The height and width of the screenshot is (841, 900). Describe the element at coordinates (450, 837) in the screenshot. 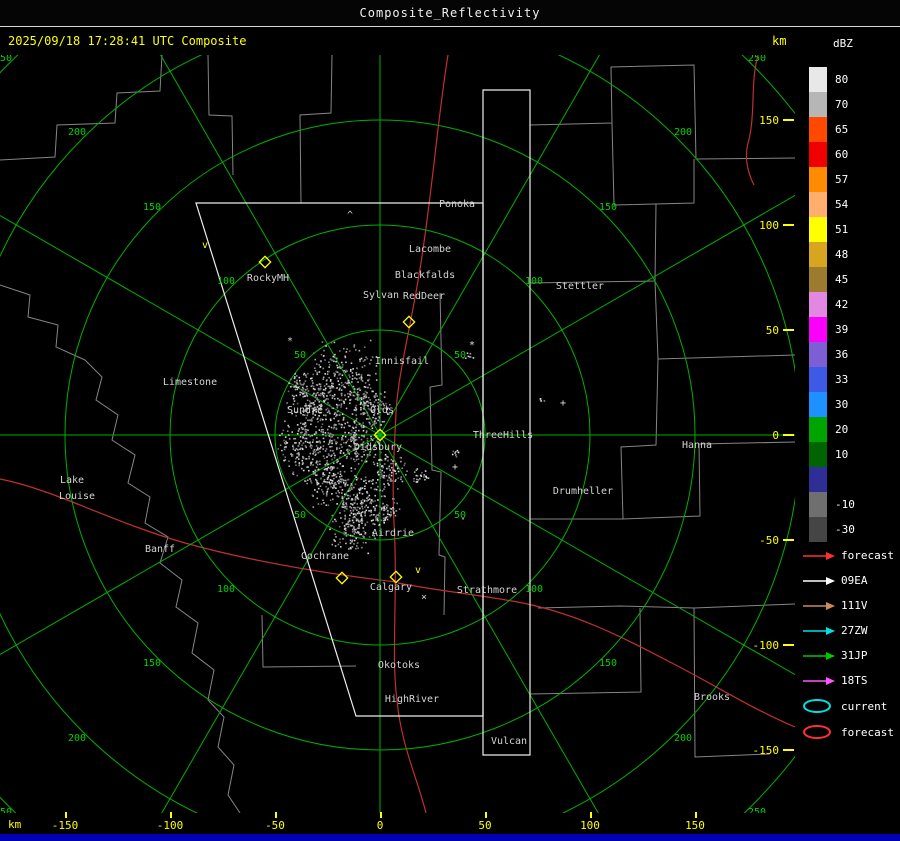

I see `status-bar` at that location.